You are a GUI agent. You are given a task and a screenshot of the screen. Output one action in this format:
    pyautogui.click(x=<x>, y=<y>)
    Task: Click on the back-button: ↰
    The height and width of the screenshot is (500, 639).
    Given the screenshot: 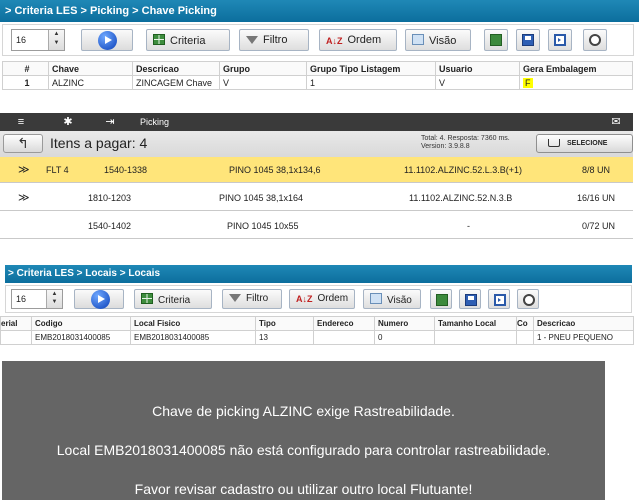 What is the action you would take?
    pyautogui.click(x=23, y=143)
    